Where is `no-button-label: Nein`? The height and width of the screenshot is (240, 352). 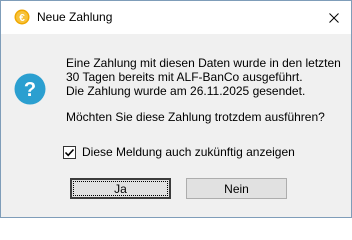 no-button-label: Nein is located at coordinates (236, 188).